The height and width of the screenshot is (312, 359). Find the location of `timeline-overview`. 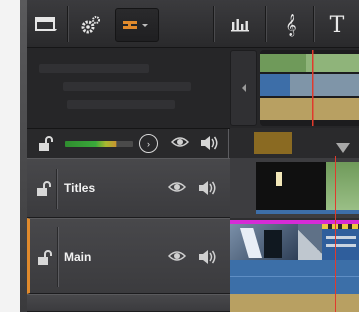

timeline-overview is located at coordinates (309, 88).